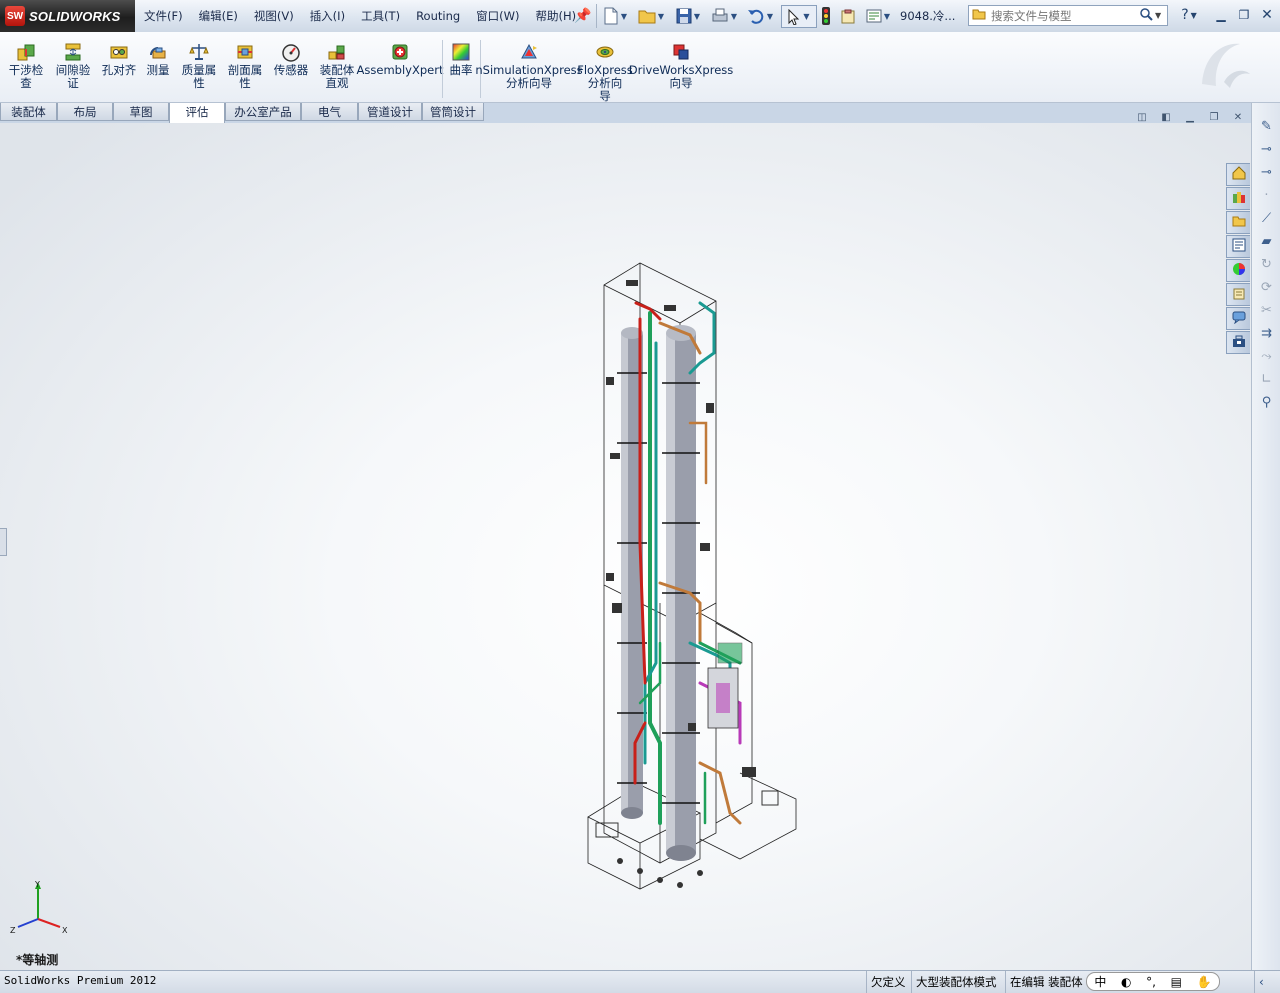 The width and height of the screenshot is (1280, 993). What do you see at coordinates (1266, 149) in the screenshot?
I see `mate-coincident-icon: ⊸` at bounding box center [1266, 149].